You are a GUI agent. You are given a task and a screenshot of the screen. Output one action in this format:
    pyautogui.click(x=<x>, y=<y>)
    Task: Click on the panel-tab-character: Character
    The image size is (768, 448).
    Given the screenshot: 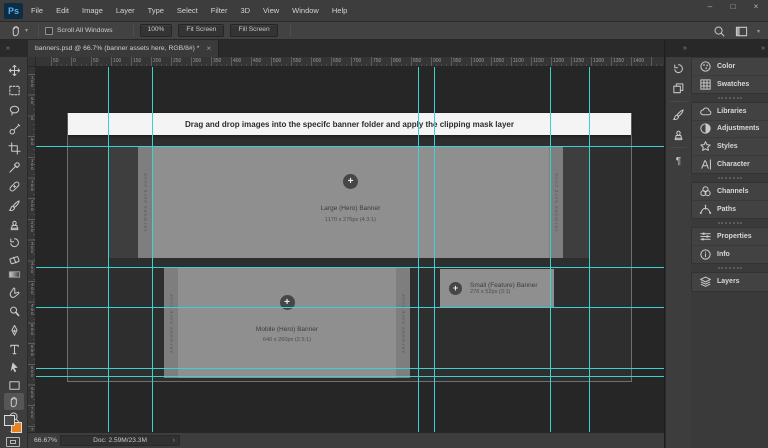 What is the action you would take?
    pyautogui.click(x=730, y=165)
    